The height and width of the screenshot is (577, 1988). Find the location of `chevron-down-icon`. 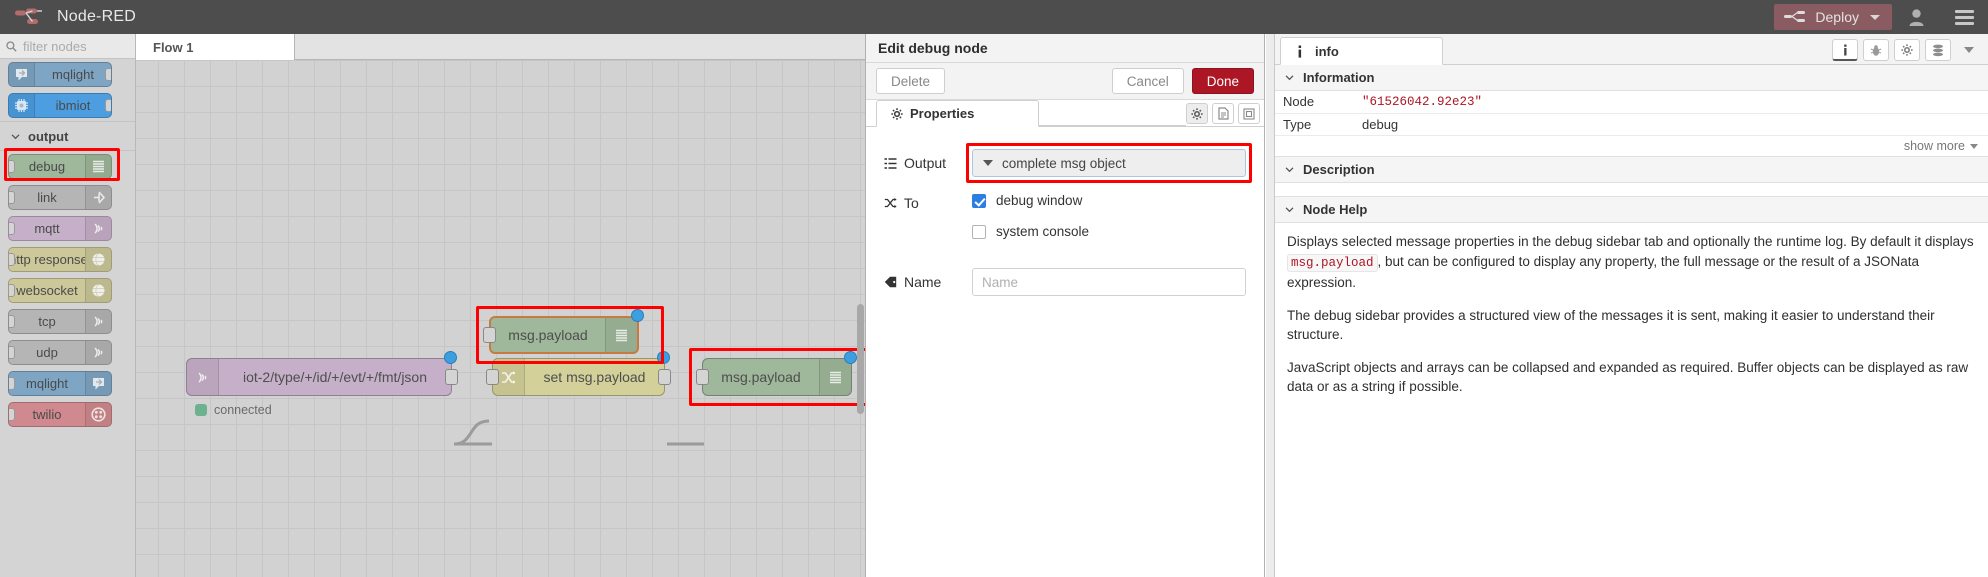

chevron-down-icon is located at coordinates (988, 163).